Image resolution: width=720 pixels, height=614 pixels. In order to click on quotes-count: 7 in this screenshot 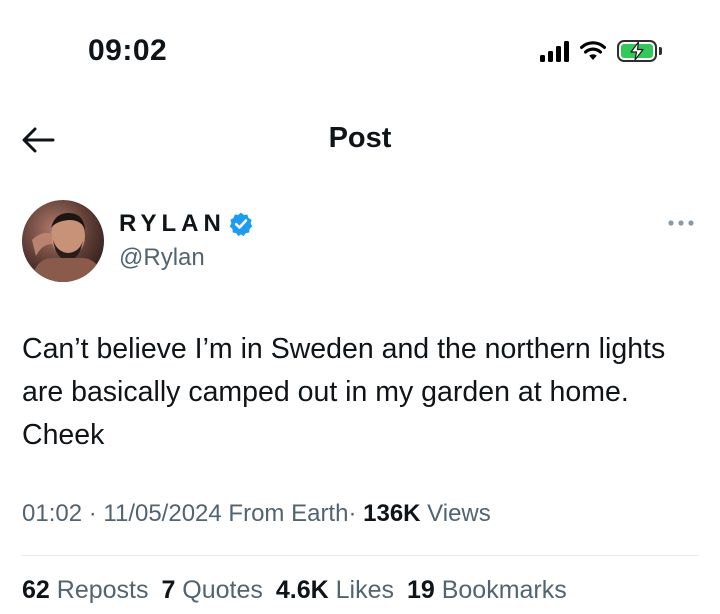, I will do `click(168, 590)`.